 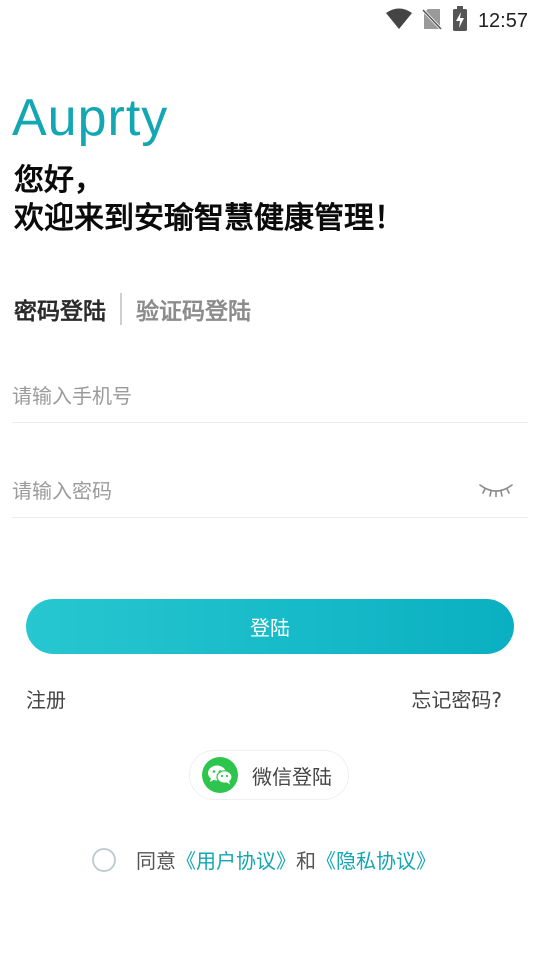 What do you see at coordinates (104, 859) in the screenshot?
I see `agree-radio` at bounding box center [104, 859].